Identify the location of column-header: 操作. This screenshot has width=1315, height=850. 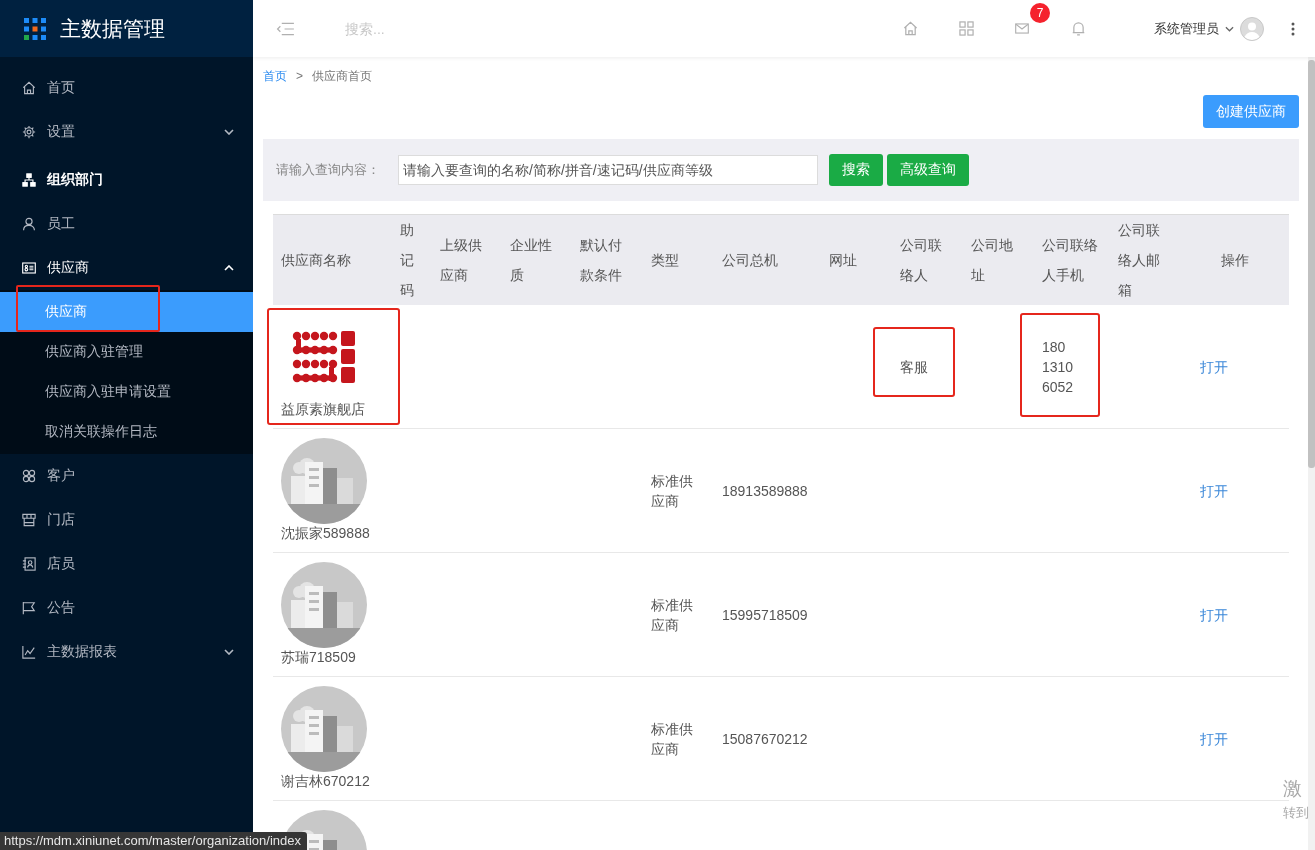
(1234, 259).